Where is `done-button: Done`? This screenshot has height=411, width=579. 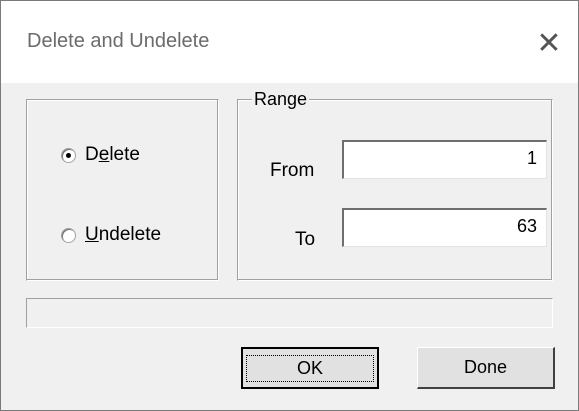
done-button: Done is located at coordinates (486, 368).